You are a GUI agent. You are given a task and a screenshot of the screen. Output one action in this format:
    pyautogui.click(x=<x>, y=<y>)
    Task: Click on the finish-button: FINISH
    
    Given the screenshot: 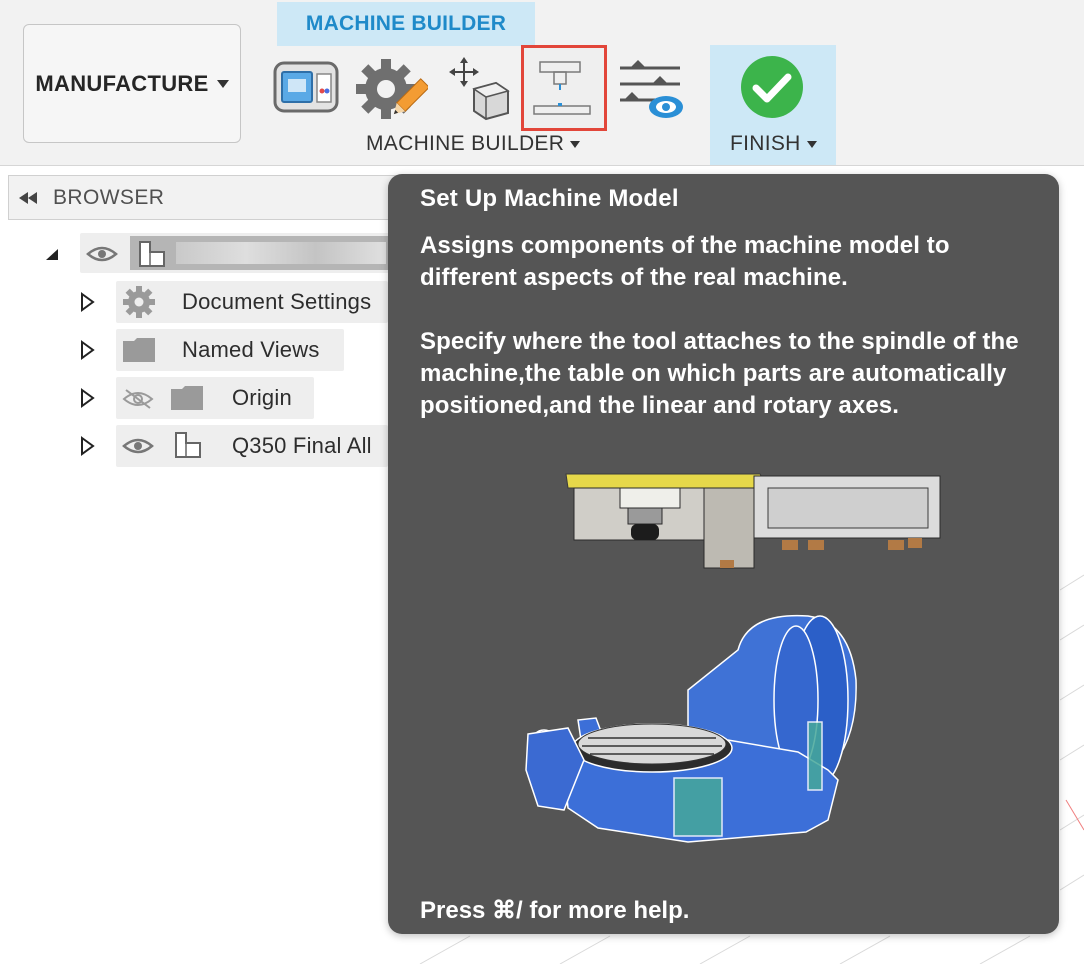 What is the action you would take?
    pyautogui.click(x=773, y=105)
    